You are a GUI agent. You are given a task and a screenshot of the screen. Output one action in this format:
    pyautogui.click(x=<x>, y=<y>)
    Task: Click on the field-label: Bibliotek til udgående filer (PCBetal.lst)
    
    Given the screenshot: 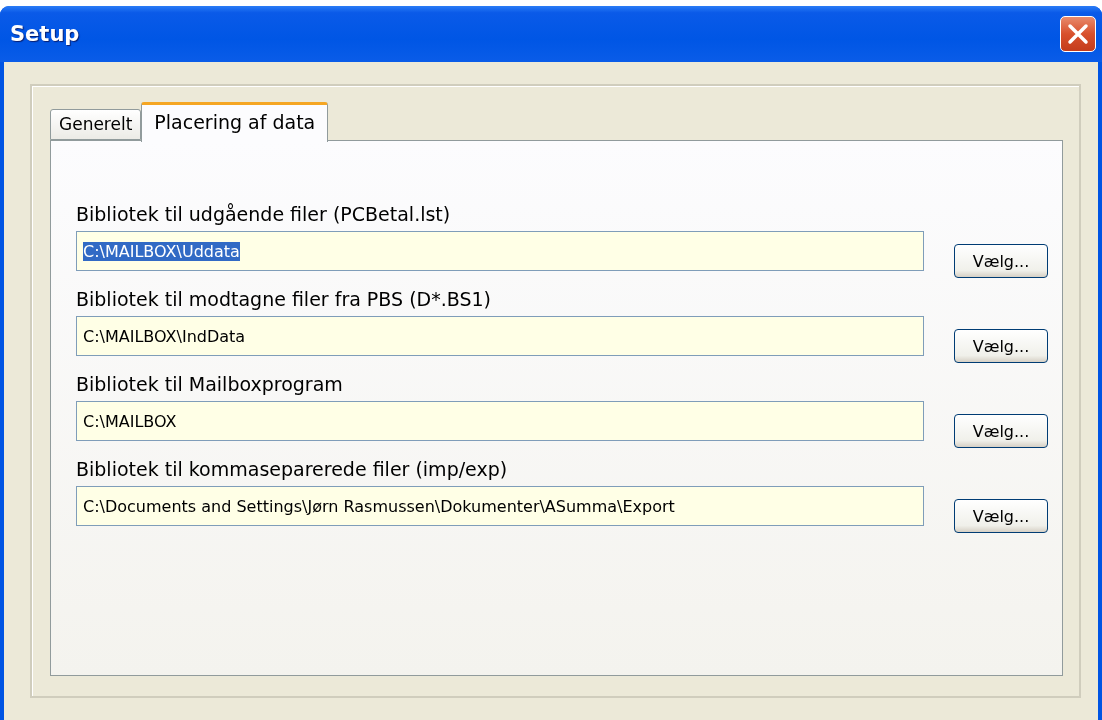 What is the action you would take?
    pyautogui.click(x=264, y=214)
    